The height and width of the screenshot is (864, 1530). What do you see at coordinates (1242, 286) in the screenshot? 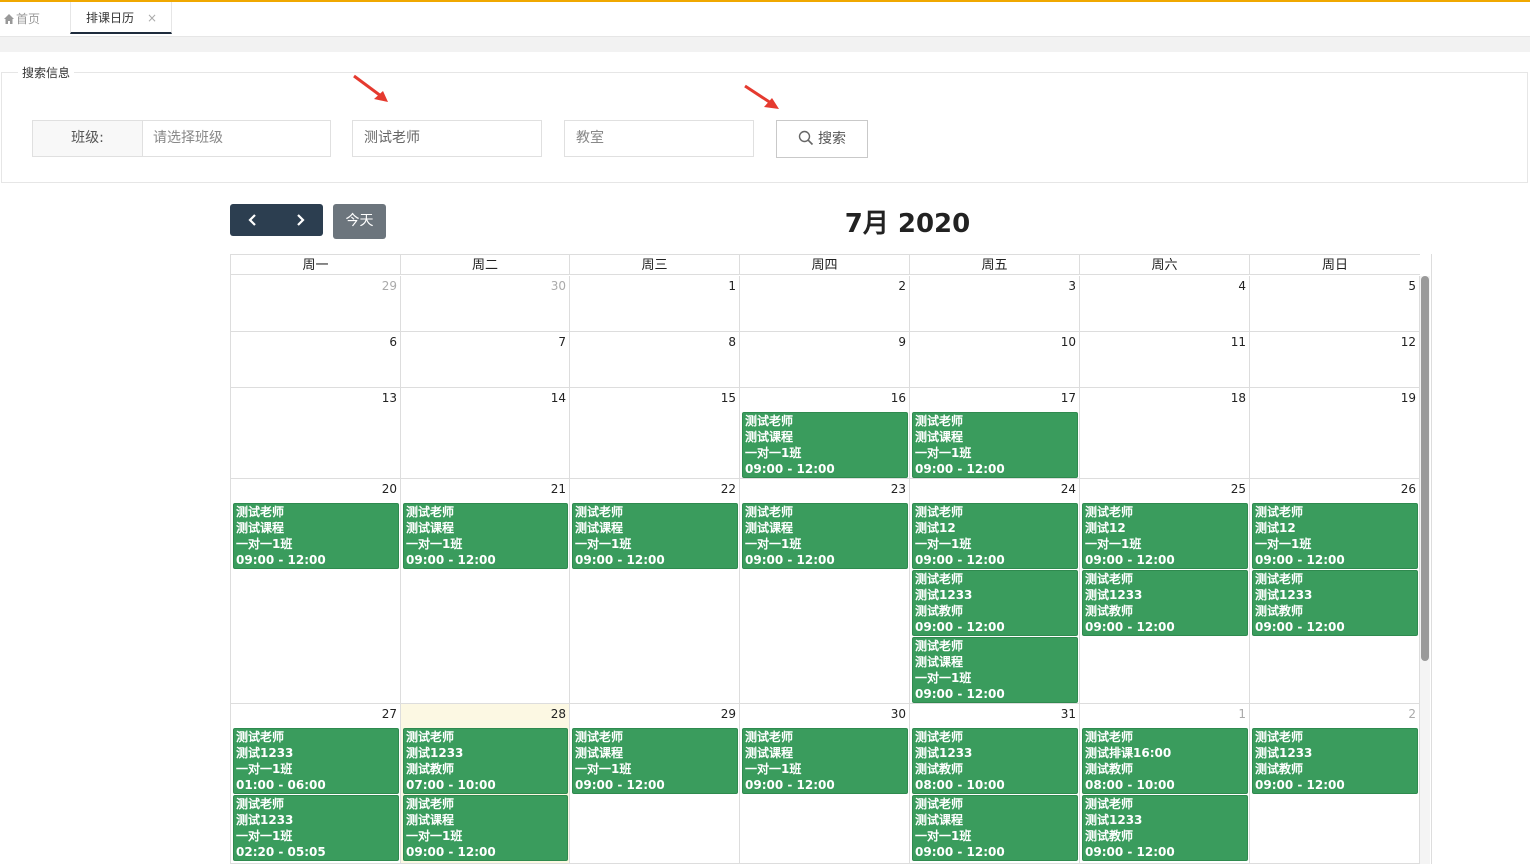
I see `day-number: 4` at bounding box center [1242, 286].